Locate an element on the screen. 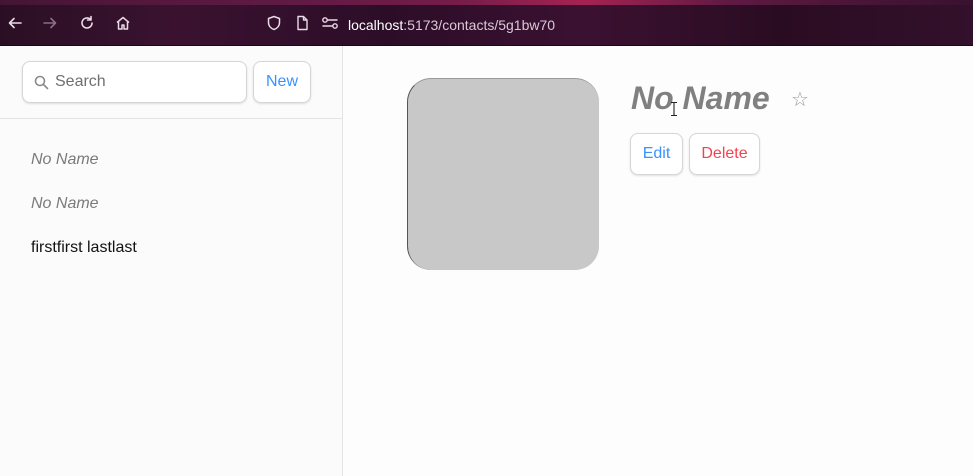 This screenshot has height=476, width=973. favorite-star-button: ☆ is located at coordinates (800, 100).